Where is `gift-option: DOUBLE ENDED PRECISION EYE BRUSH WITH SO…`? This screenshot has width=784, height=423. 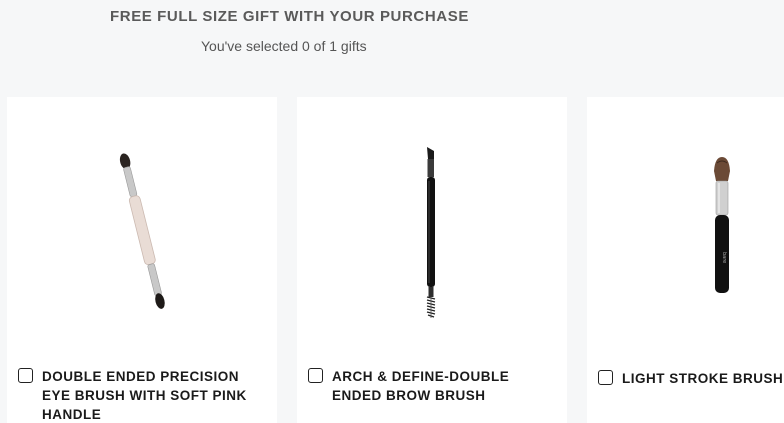
gift-option: DOUBLE ENDED PRECISION EYE BRUSH WITH SO… is located at coordinates (140, 395).